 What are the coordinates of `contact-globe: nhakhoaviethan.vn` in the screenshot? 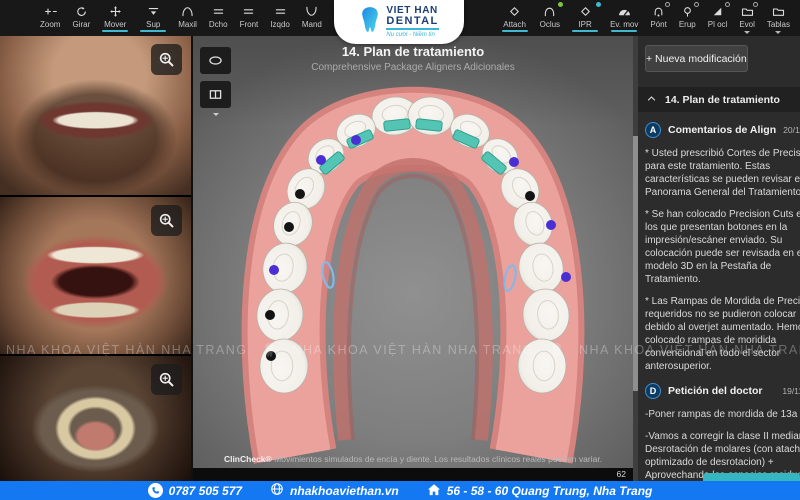 It's located at (334, 490).